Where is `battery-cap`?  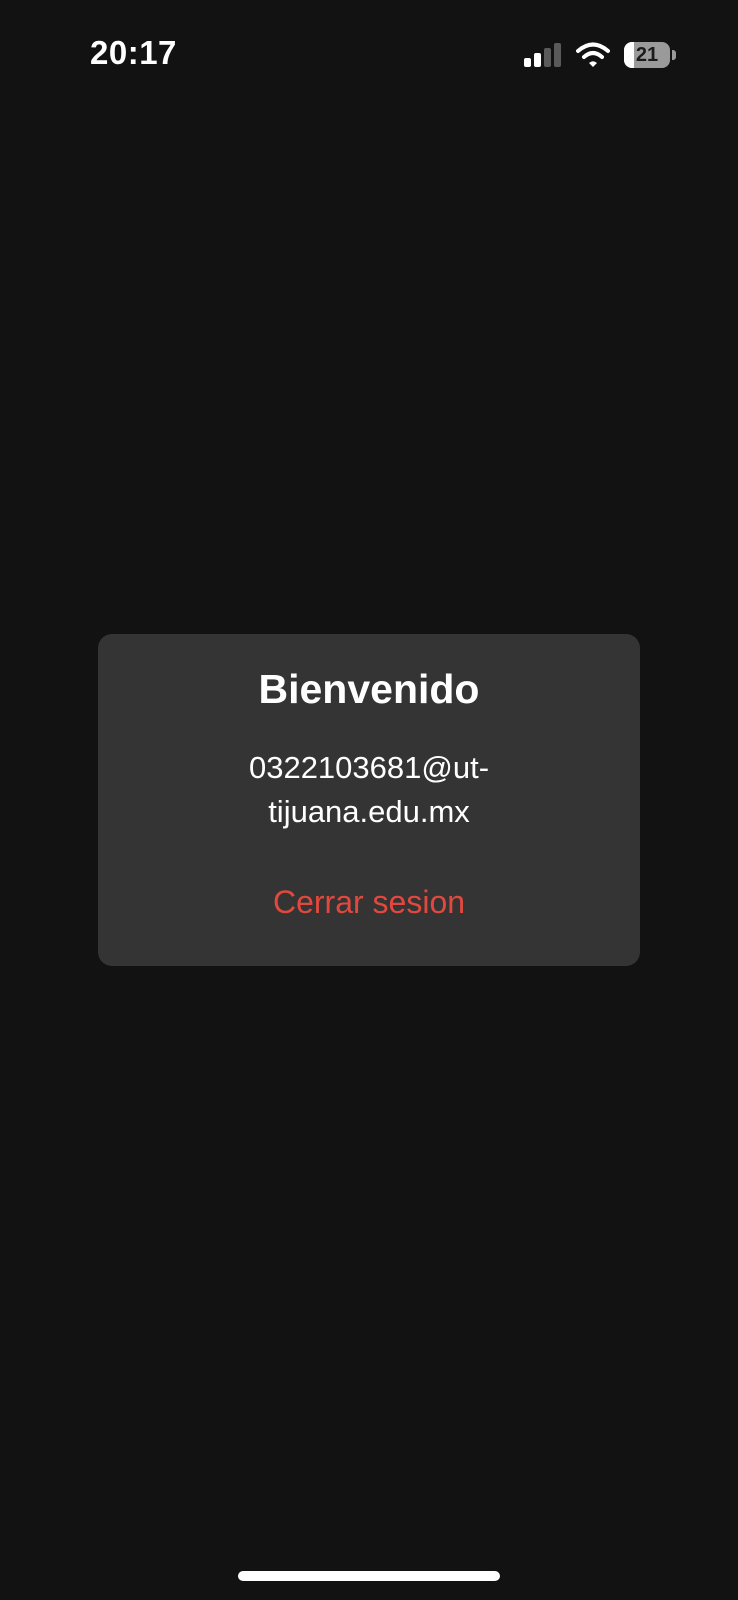
battery-cap is located at coordinates (674, 55).